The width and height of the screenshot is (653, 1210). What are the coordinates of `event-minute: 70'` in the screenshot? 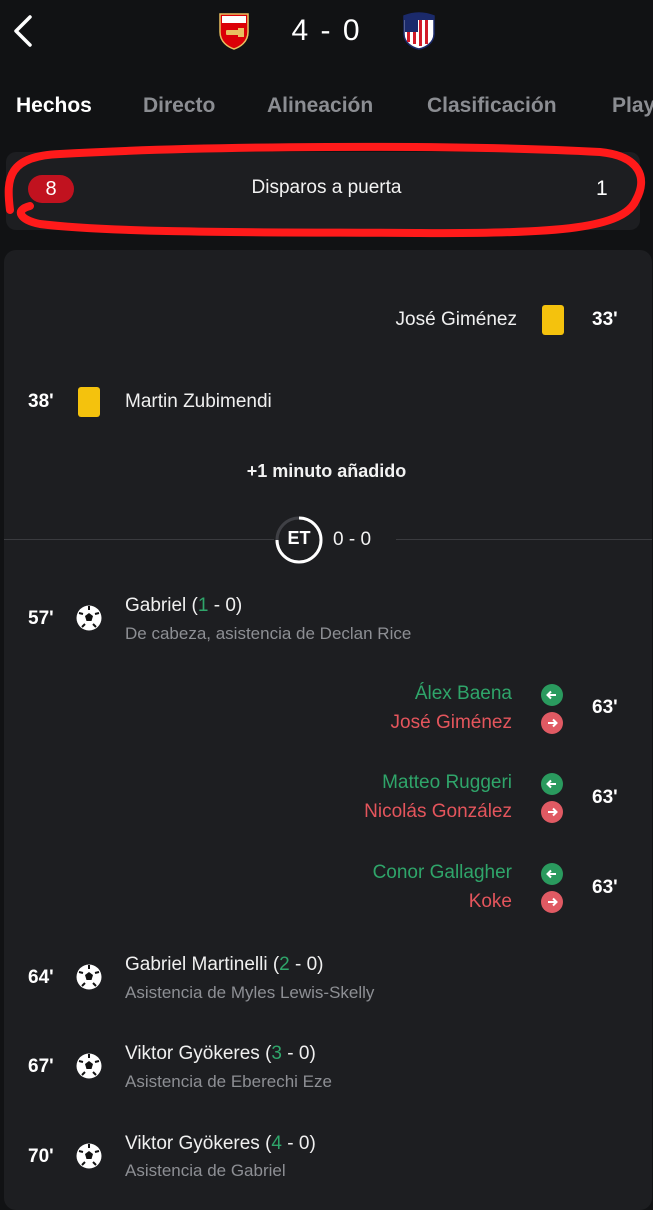 It's located at (41, 1156).